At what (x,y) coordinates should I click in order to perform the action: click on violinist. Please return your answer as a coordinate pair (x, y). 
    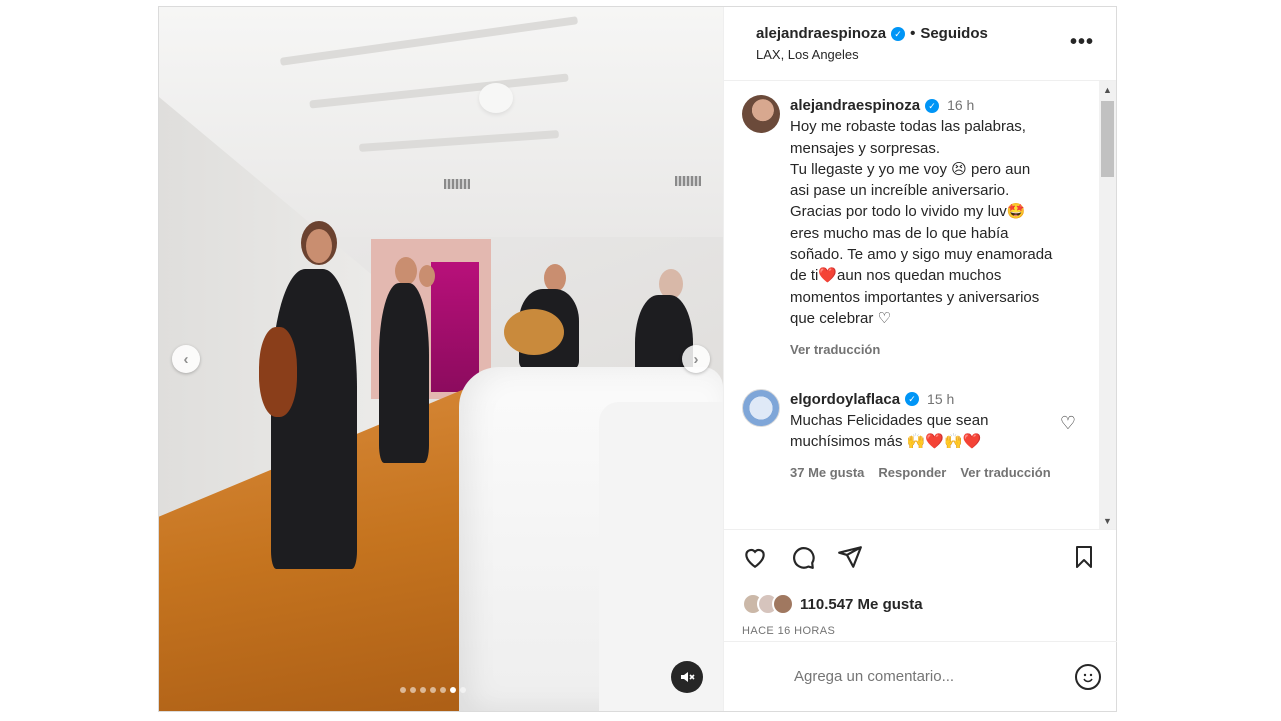
    Looking at the image, I should click on (314, 419).